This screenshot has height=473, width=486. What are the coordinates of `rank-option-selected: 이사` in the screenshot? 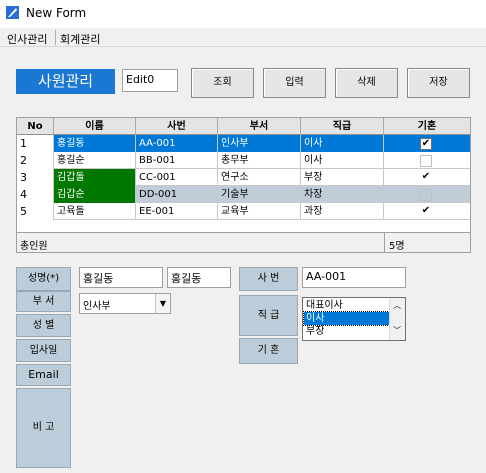 It's located at (346, 318).